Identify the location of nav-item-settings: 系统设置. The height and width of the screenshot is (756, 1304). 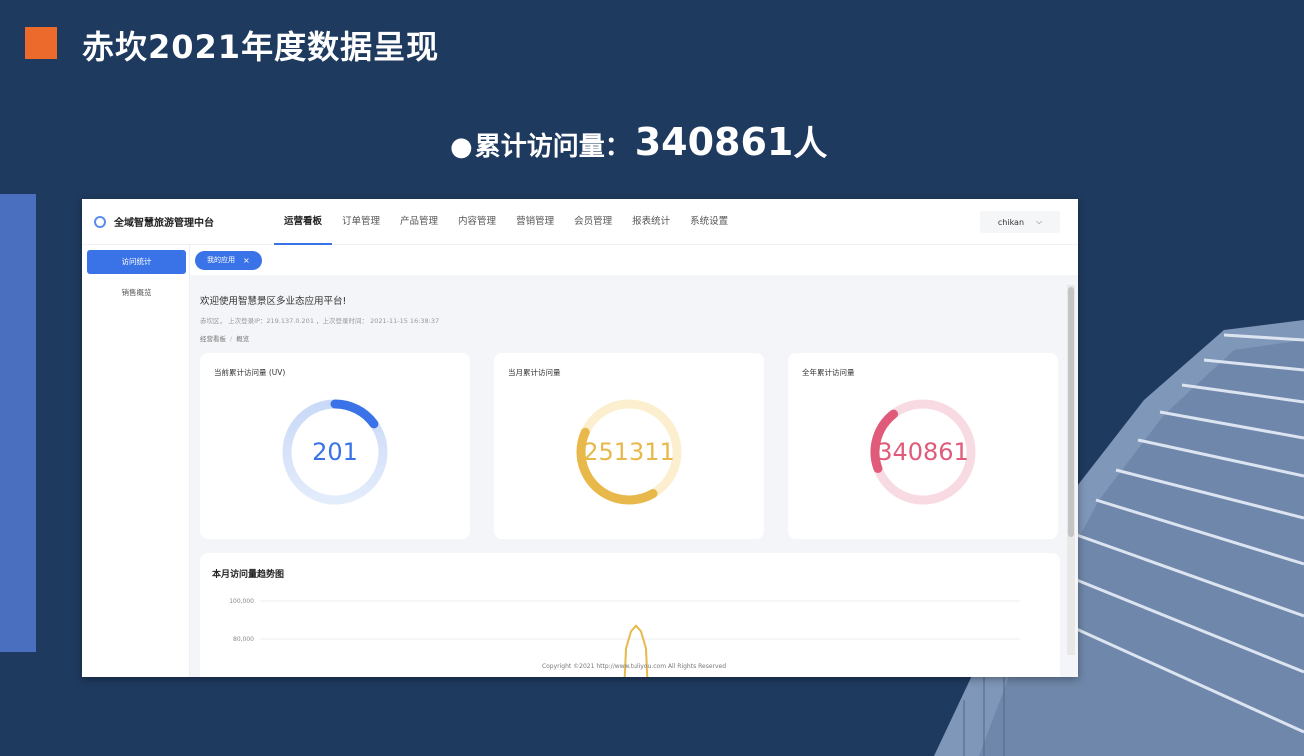
(709, 222).